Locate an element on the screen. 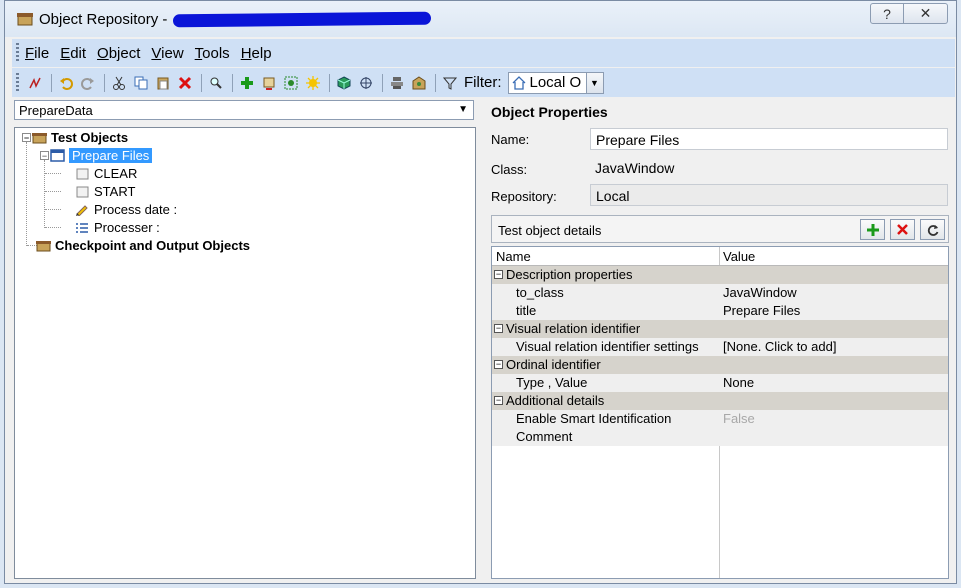 This screenshot has width=961, height=588. test-object-details-label: Test object details is located at coordinates (550, 230).